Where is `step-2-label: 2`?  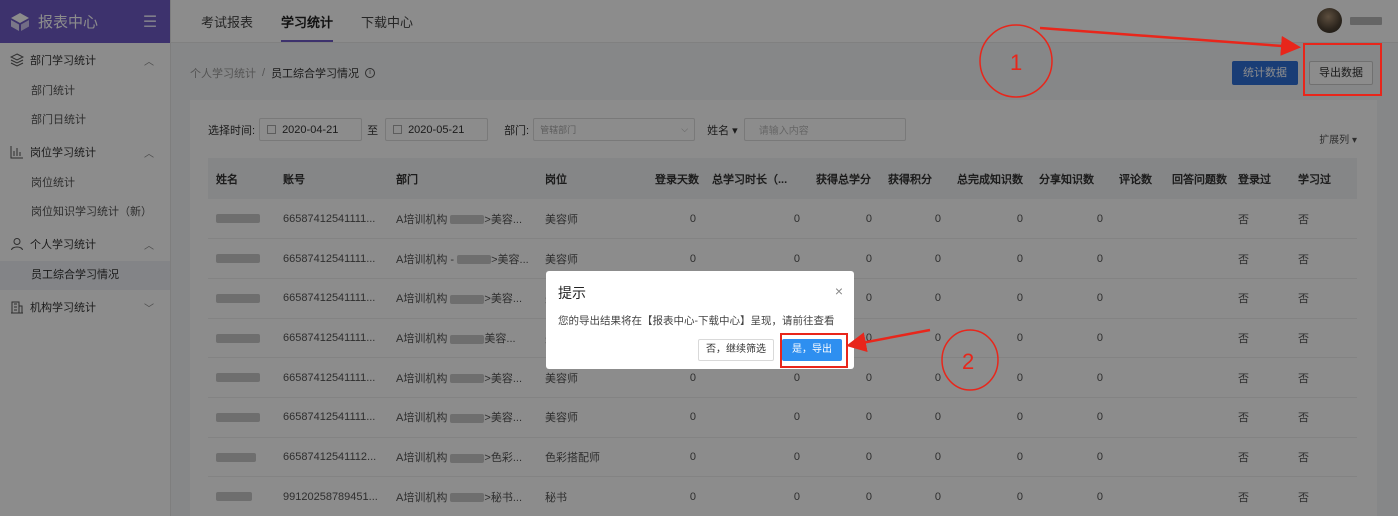
step-2-label: 2 is located at coordinates (968, 361).